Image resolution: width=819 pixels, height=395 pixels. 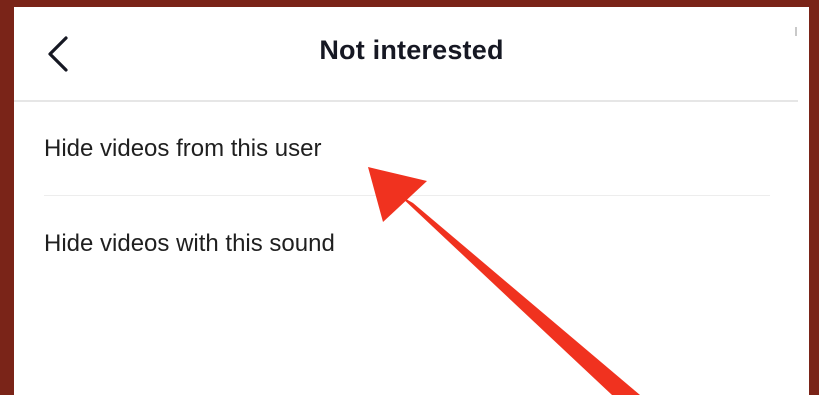 What do you see at coordinates (407, 195) in the screenshot?
I see `row-divider` at bounding box center [407, 195].